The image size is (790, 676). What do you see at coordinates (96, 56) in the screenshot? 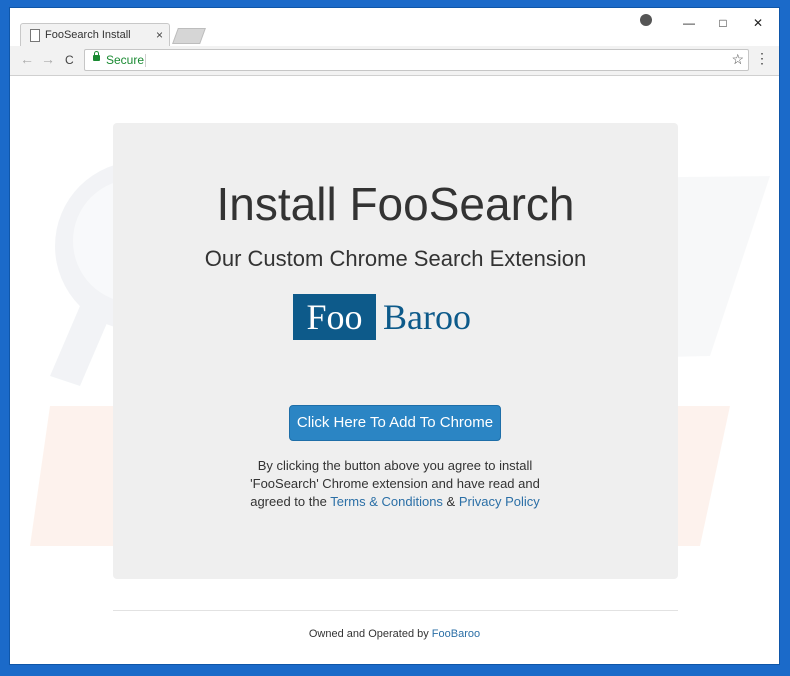
I see `lock-icon` at bounding box center [96, 56].